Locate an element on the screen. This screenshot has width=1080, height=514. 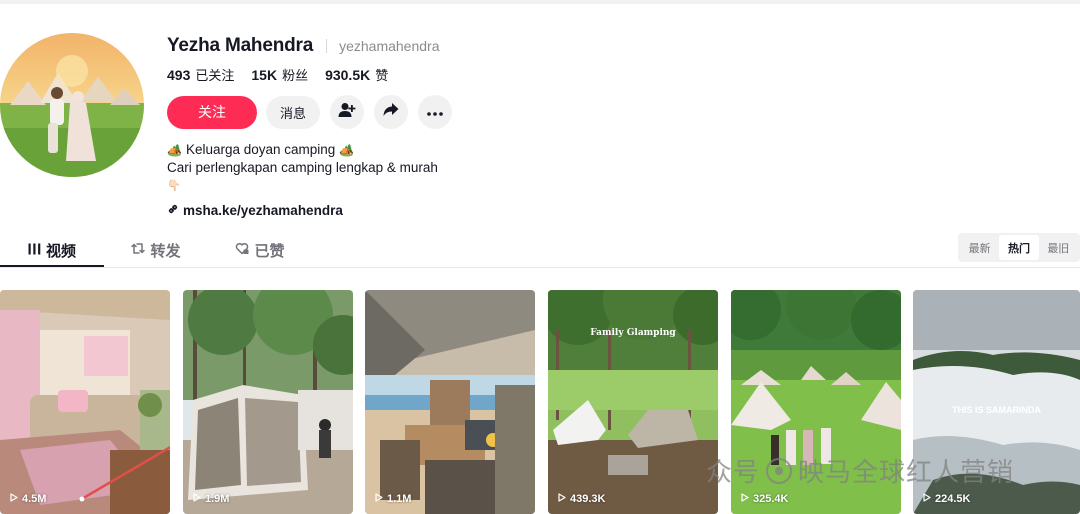
tab-label: 转发 is located at coordinates (165, 251).